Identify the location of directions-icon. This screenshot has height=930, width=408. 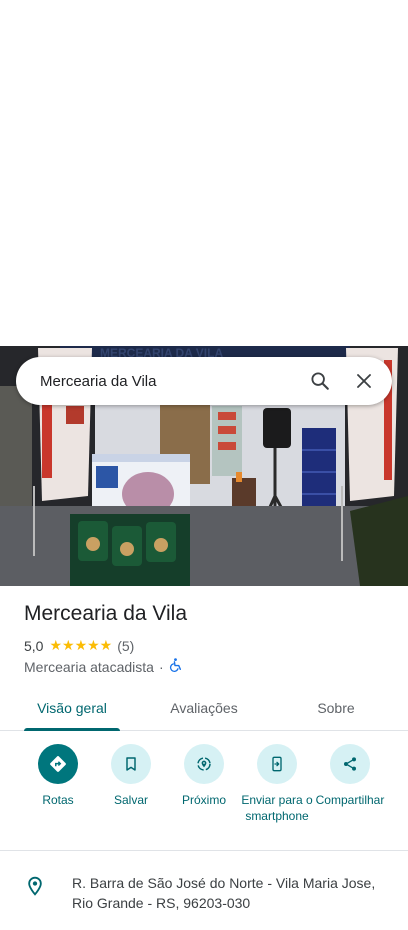
(58, 764).